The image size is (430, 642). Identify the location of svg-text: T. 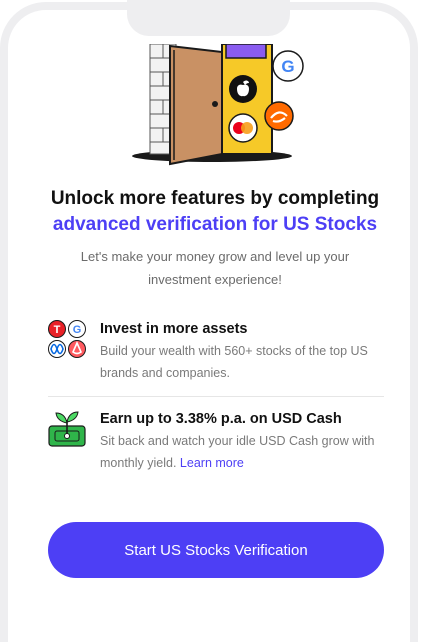
(57, 330).